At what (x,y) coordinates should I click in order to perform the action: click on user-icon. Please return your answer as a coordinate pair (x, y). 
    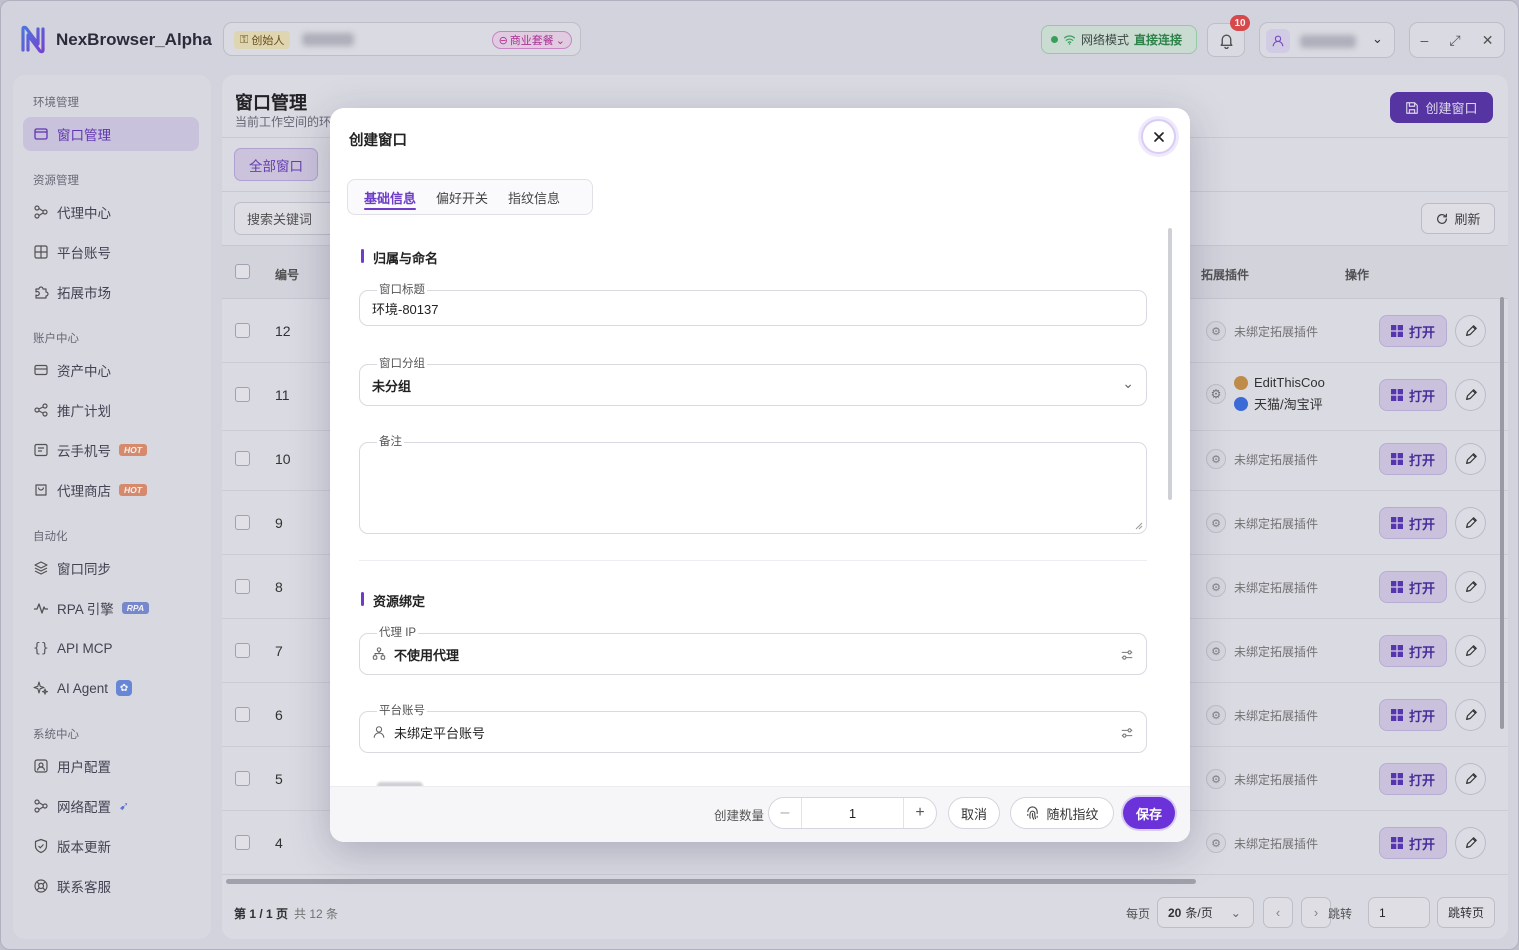
    Looking at the image, I should click on (379, 732).